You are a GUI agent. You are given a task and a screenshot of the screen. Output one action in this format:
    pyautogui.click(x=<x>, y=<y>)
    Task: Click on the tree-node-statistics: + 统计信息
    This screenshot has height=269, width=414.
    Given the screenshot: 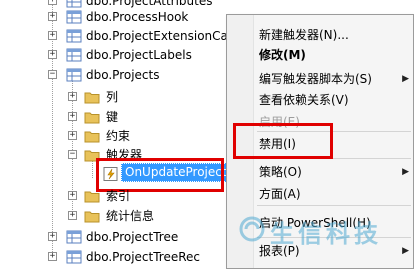 What is the action you would take?
    pyautogui.click(x=115, y=216)
    